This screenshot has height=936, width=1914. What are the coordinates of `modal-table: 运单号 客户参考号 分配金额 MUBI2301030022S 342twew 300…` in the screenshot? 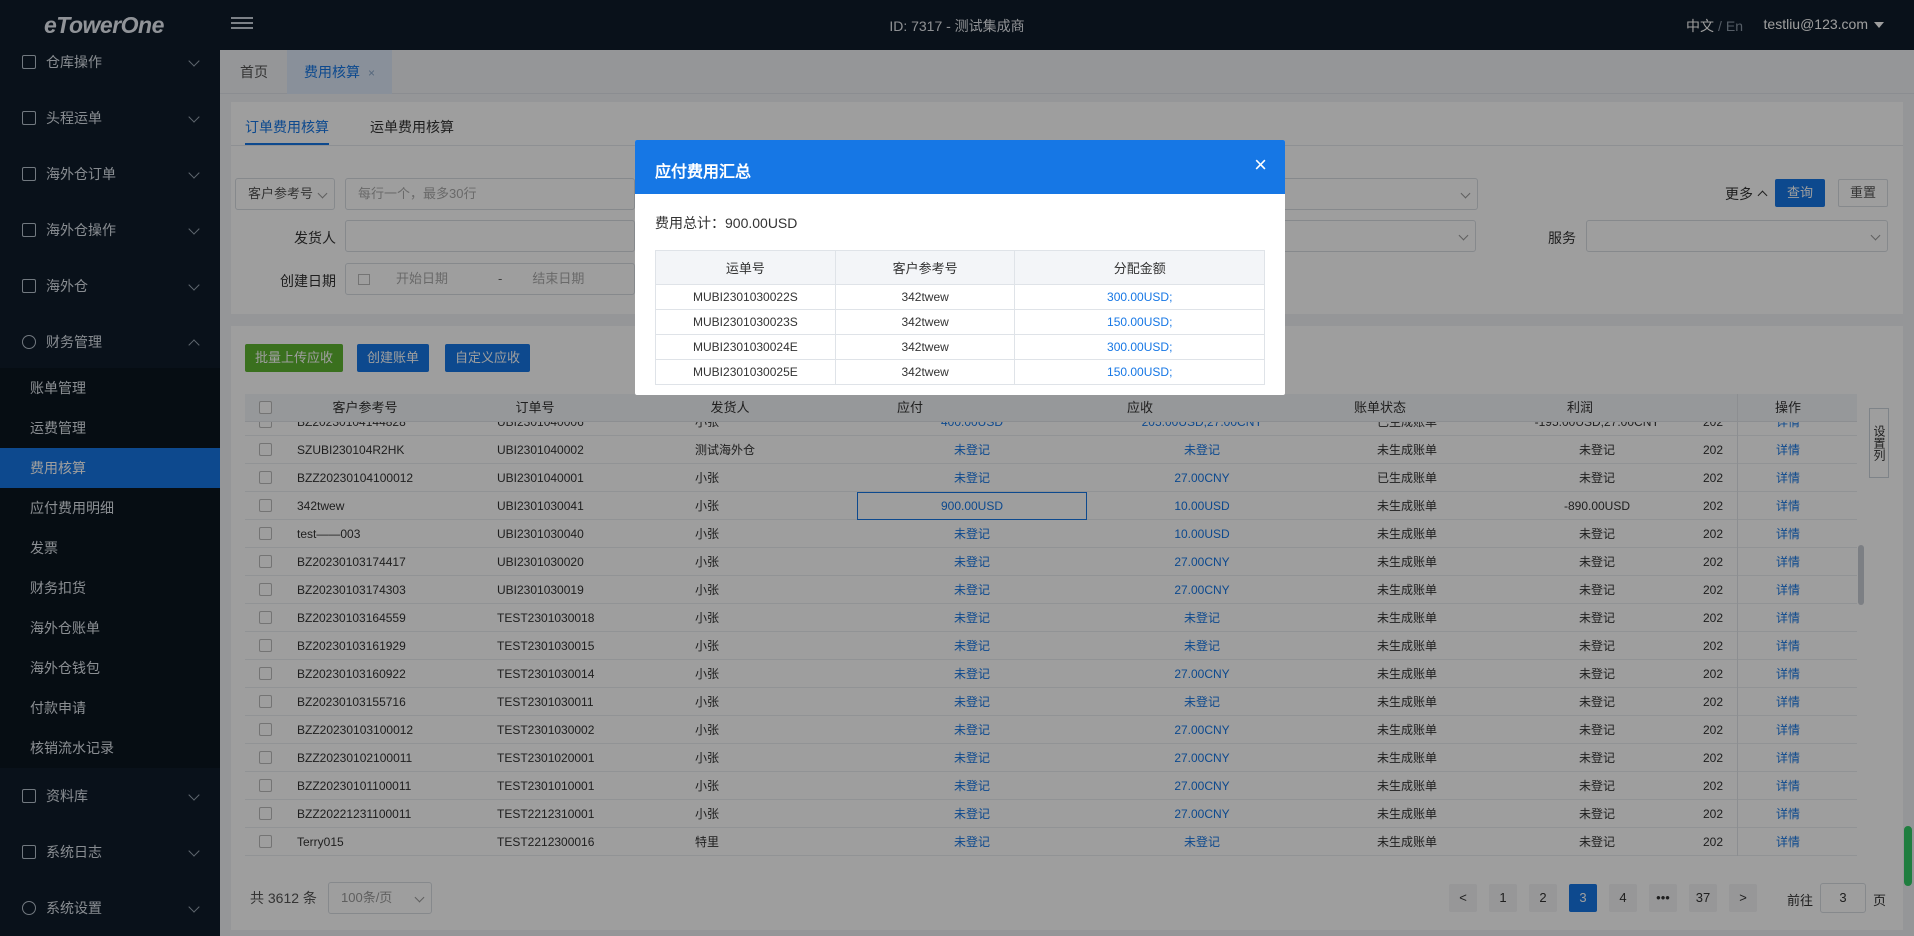 It's located at (960, 317).